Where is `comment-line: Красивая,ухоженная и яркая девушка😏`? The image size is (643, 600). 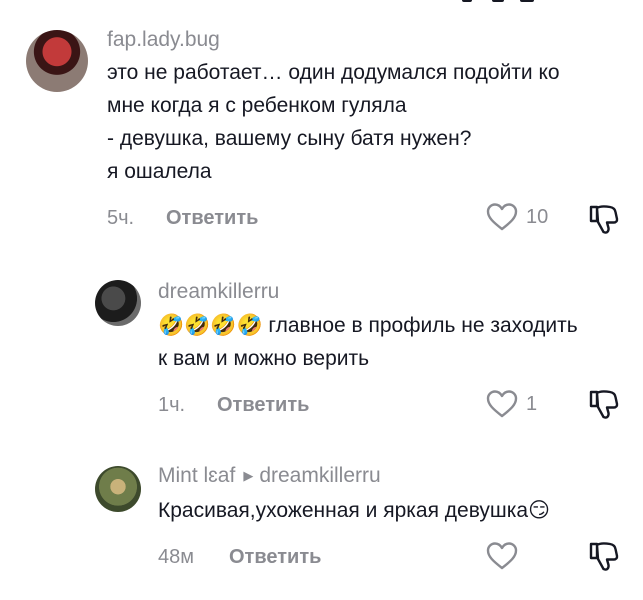 comment-line: Красивая,ухоженная и яркая девушка😏 is located at coordinates (354, 510).